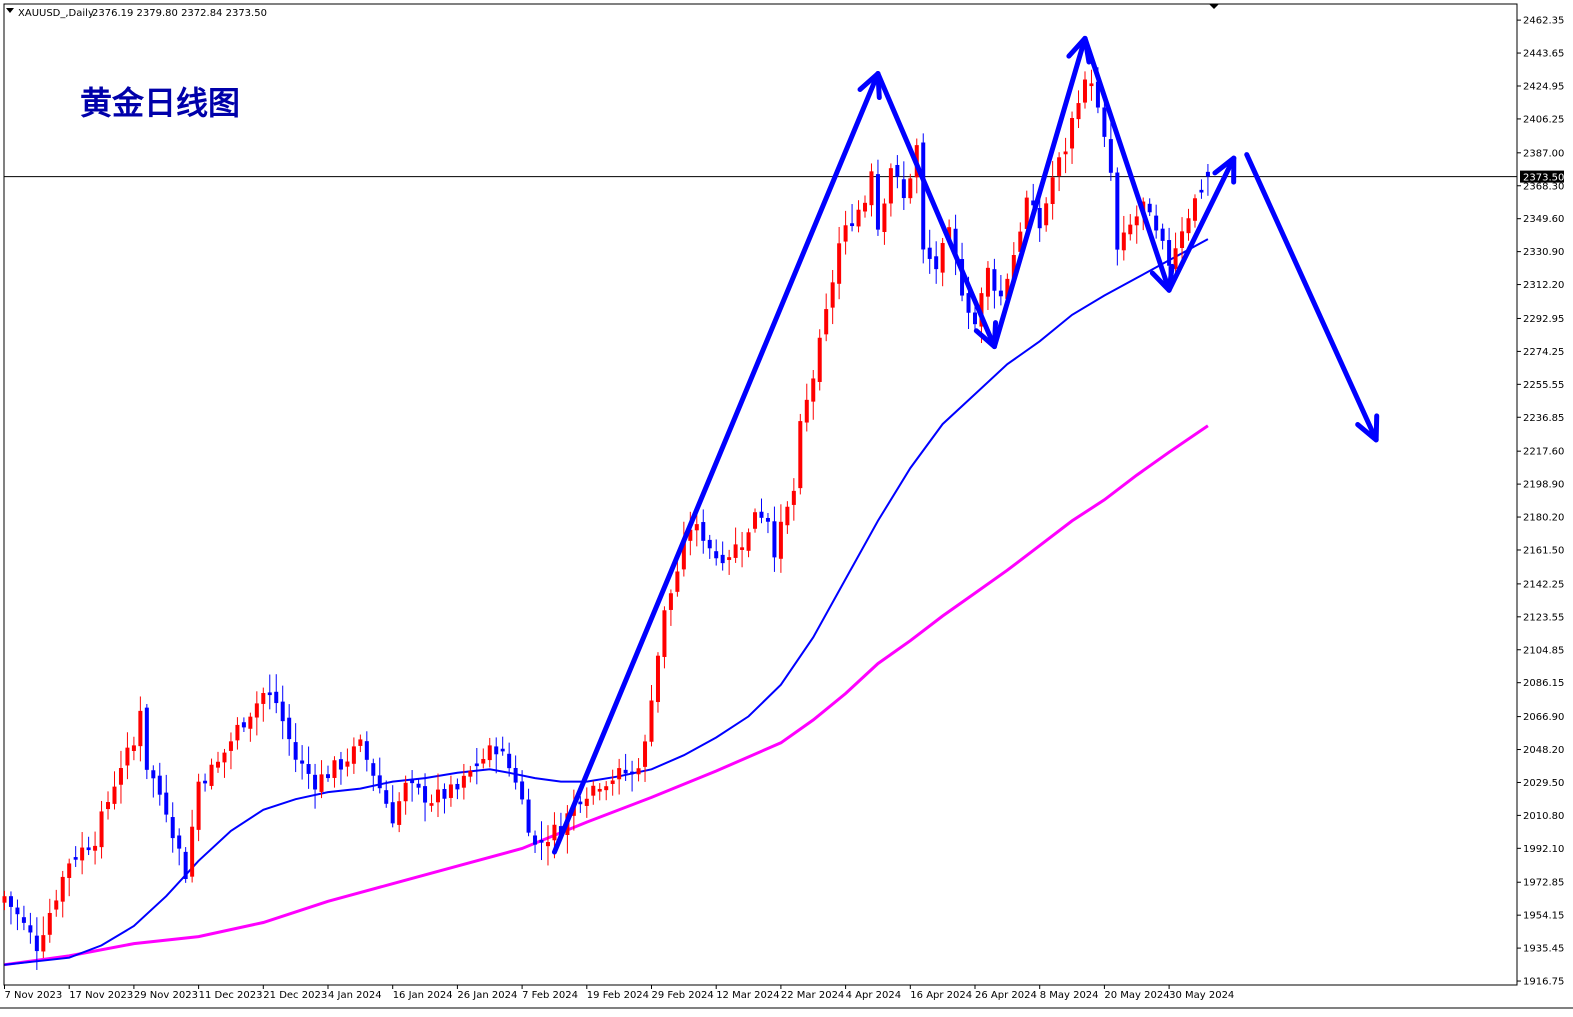 This screenshot has height=1017, width=1573. What do you see at coordinates (1543, 550) in the screenshot?
I see `y-tick-label: 2161.50` at bounding box center [1543, 550].